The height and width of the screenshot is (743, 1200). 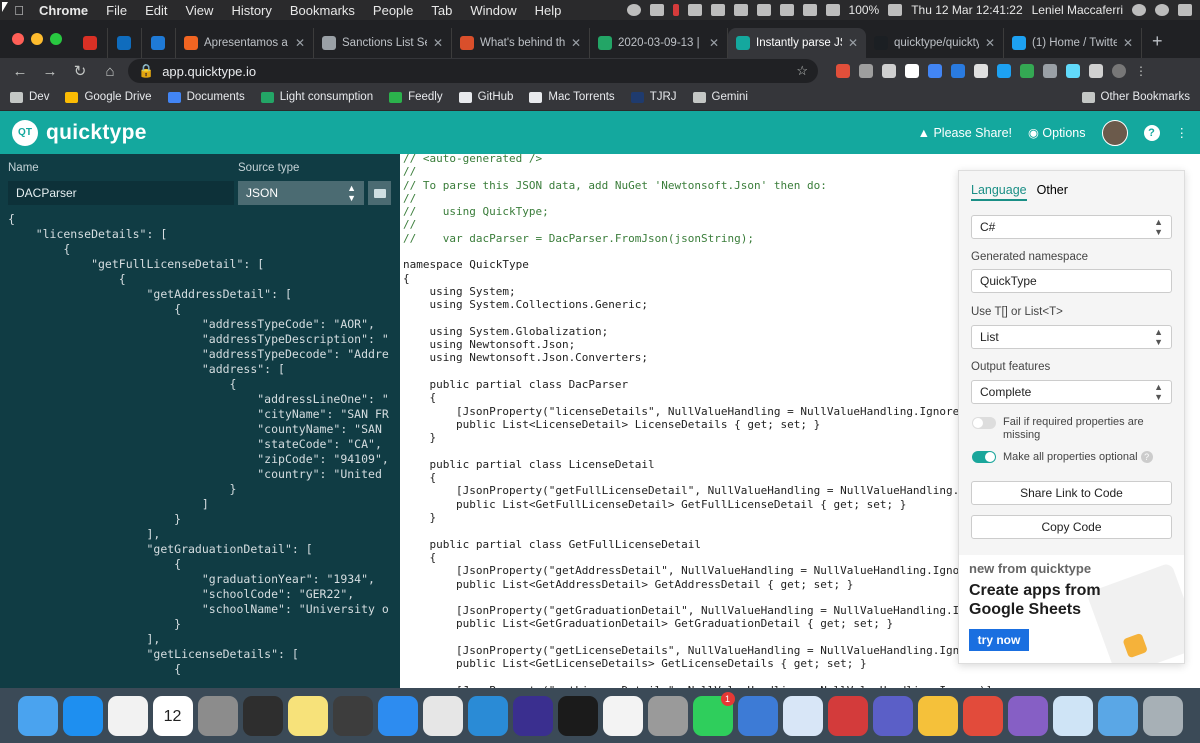 I want to click on downloads-icon, so click(x=1117, y=715).